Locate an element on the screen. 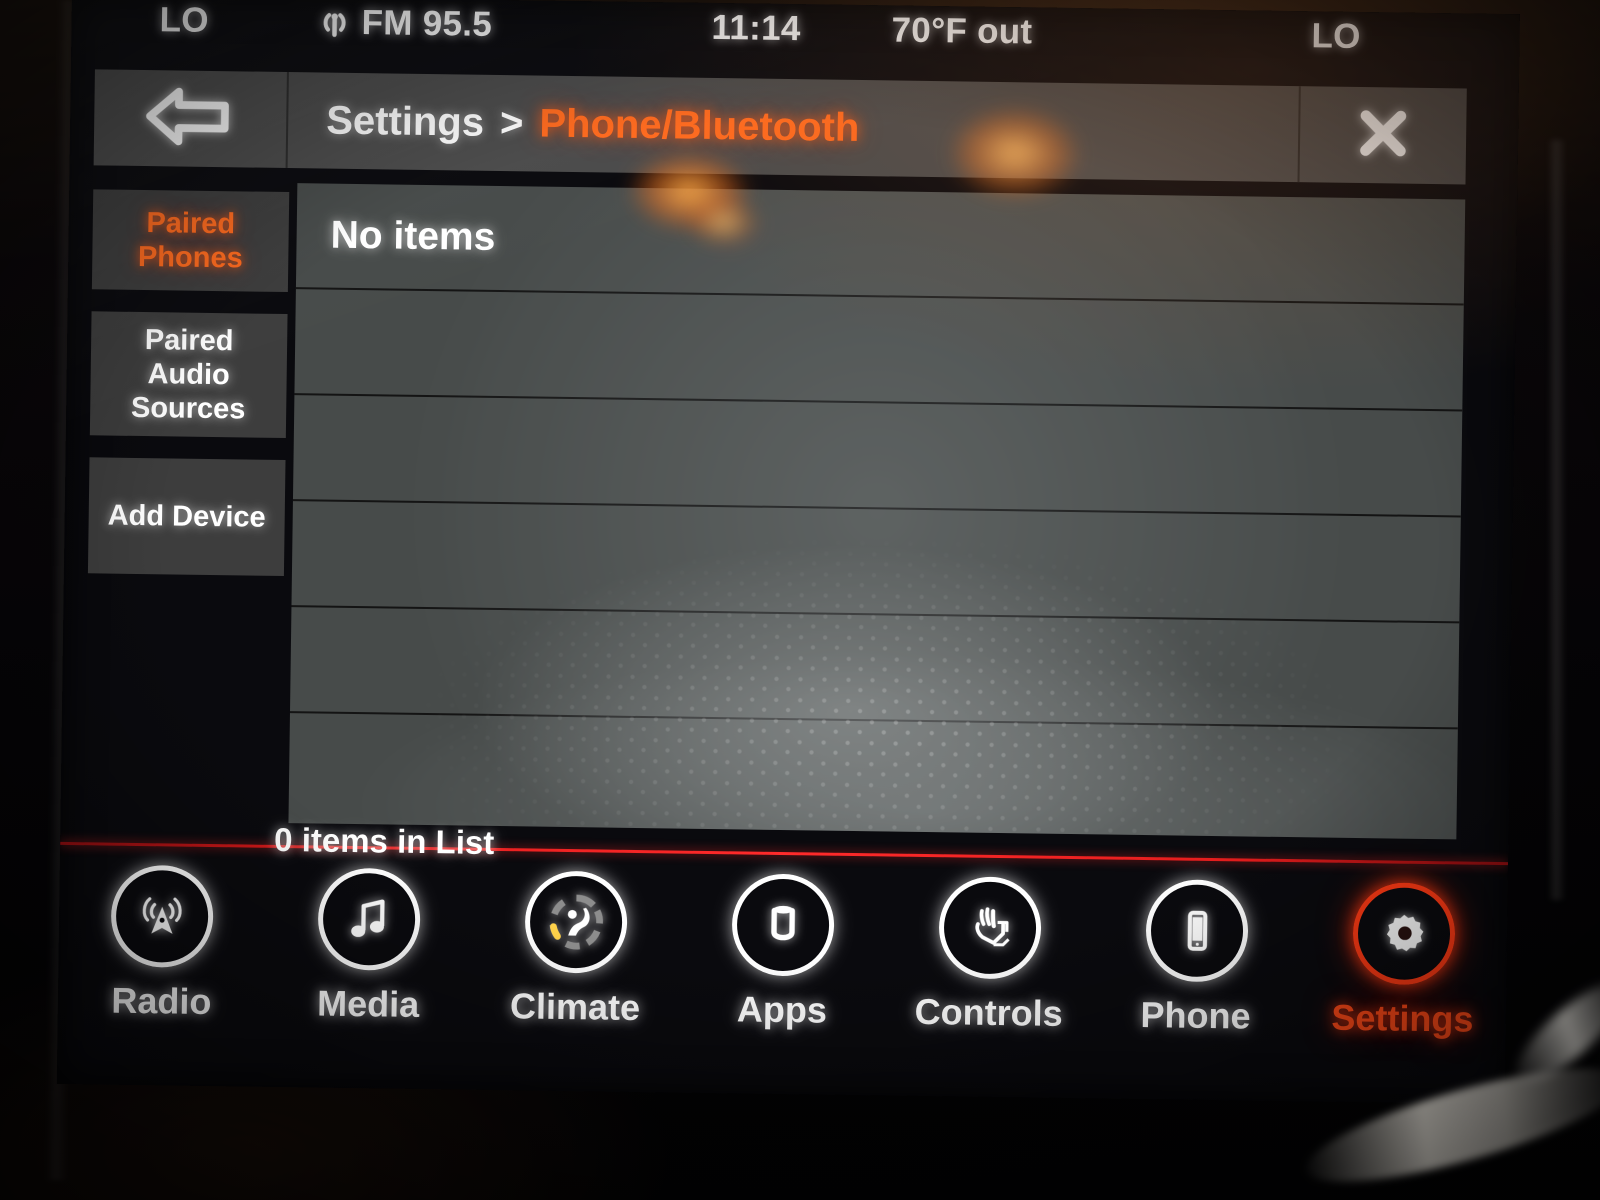 Image resolution: width=1600 pixels, height=1200 pixels. right-temperature-readout: LO is located at coordinates (1336, 36).